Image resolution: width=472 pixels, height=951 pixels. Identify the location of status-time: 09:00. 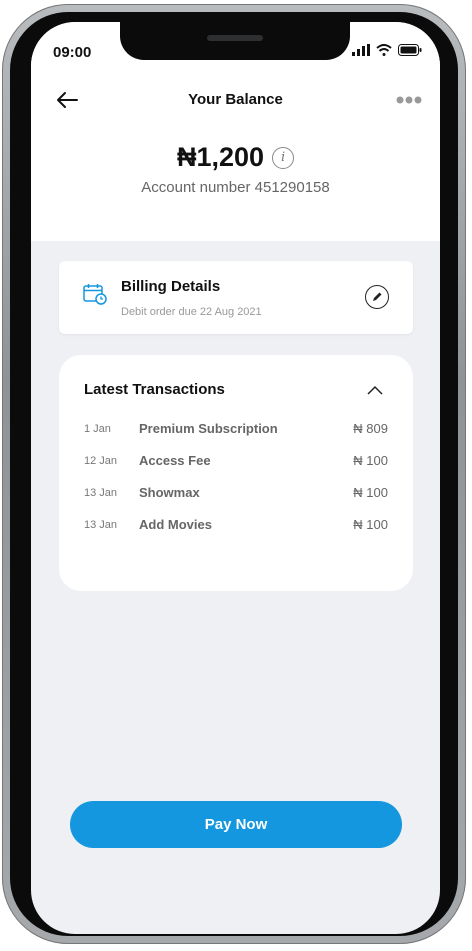
(72, 52).